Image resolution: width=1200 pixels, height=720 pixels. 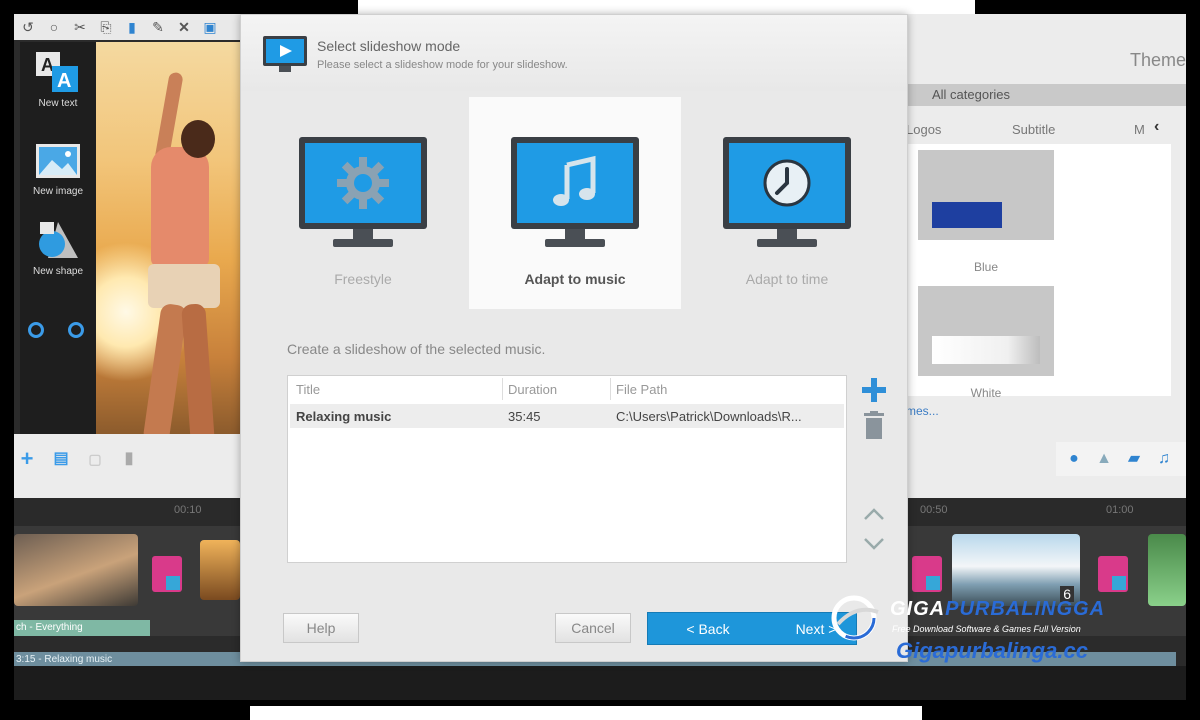 What do you see at coordinates (641, 389) in the screenshot?
I see `column-header-file-path: File Path` at bounding box center [641, 389].